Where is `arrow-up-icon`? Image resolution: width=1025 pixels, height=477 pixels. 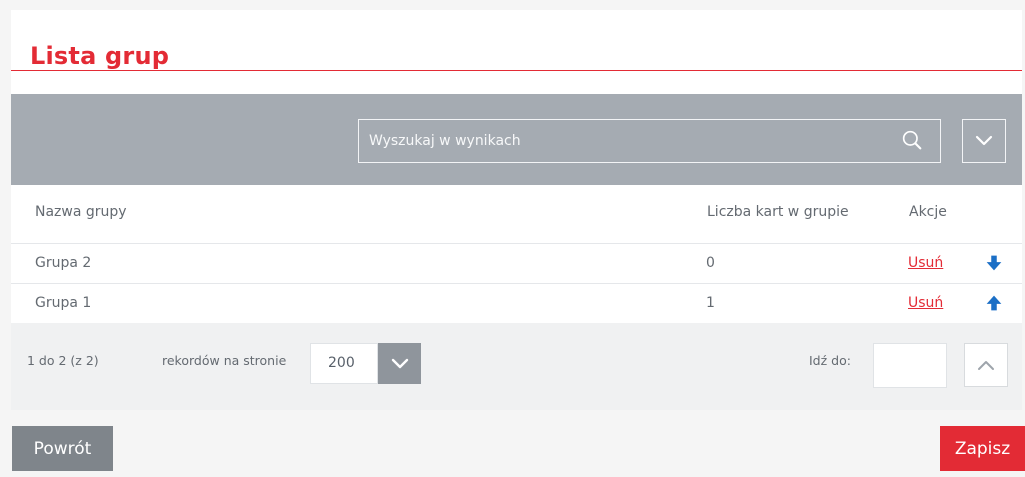 arrow-up-icon is located at coordinates (994, 303).